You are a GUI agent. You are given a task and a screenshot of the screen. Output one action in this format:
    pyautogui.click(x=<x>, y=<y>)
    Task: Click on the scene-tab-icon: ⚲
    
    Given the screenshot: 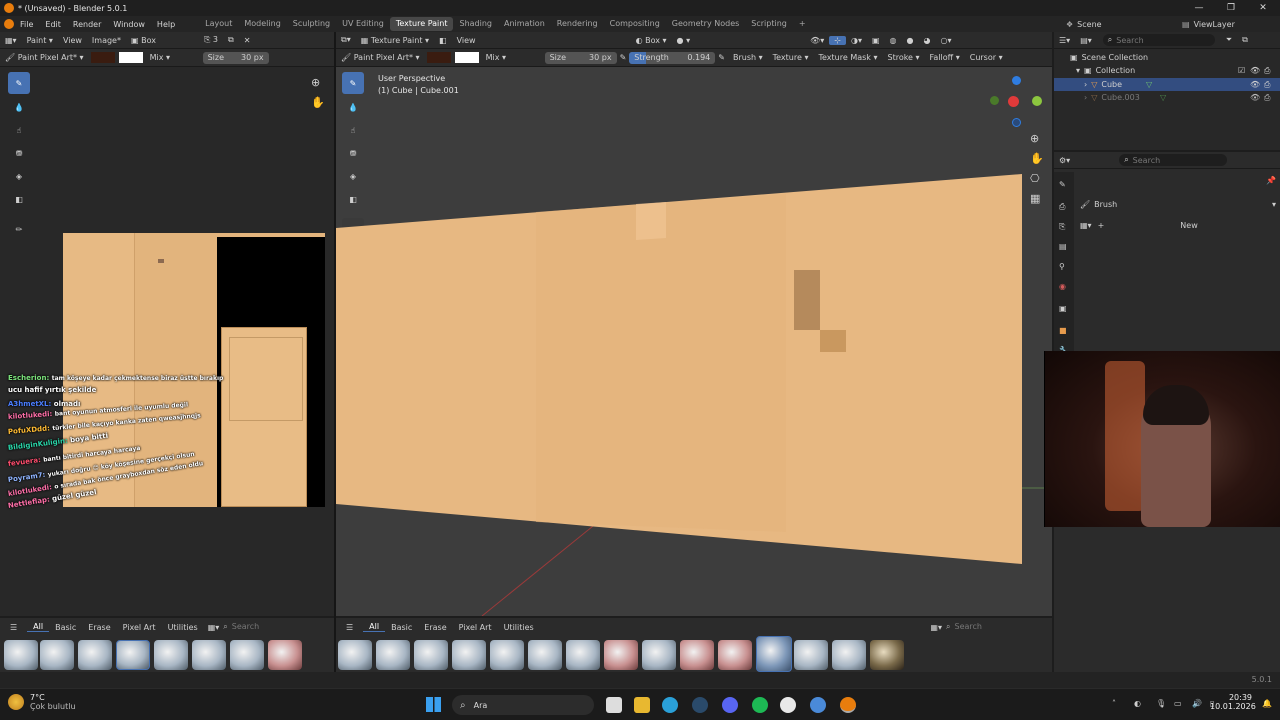 What is the action you would take?
    pyautogui.click(x=1062, y=266)
    